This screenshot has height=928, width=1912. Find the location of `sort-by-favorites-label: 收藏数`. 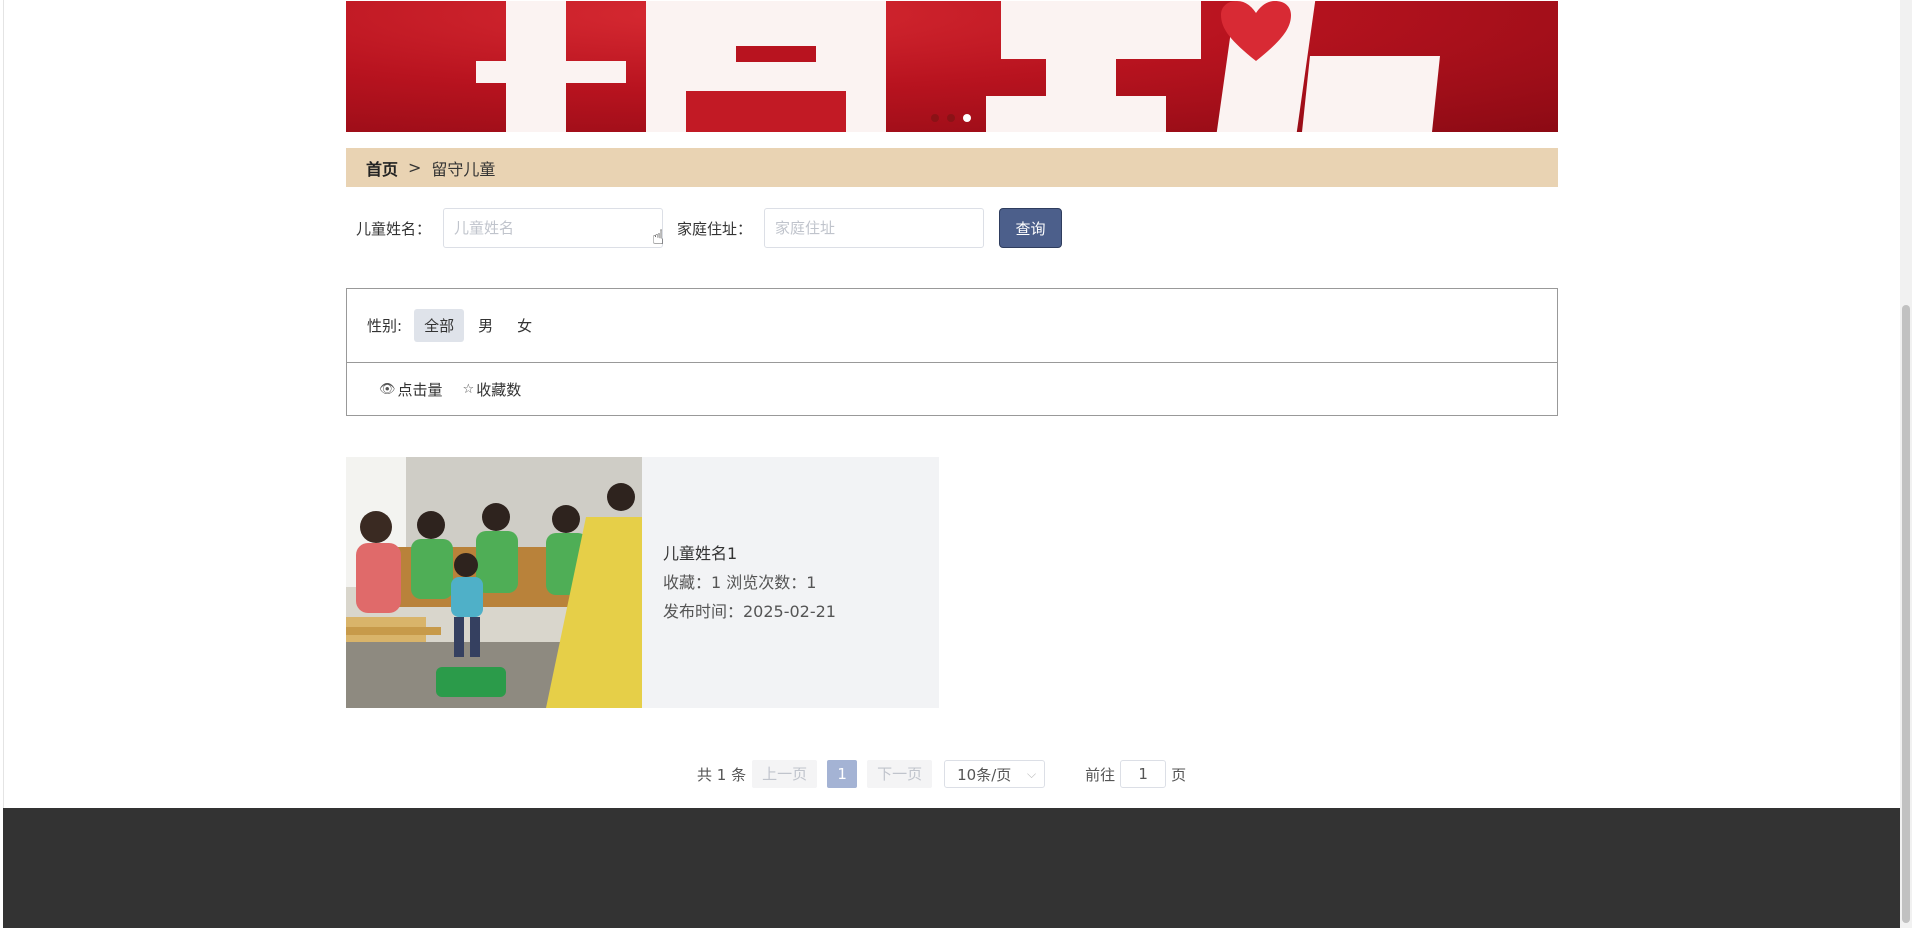

sort-by-favorites-label: 收藏数 is located at coordinates (499, 389).